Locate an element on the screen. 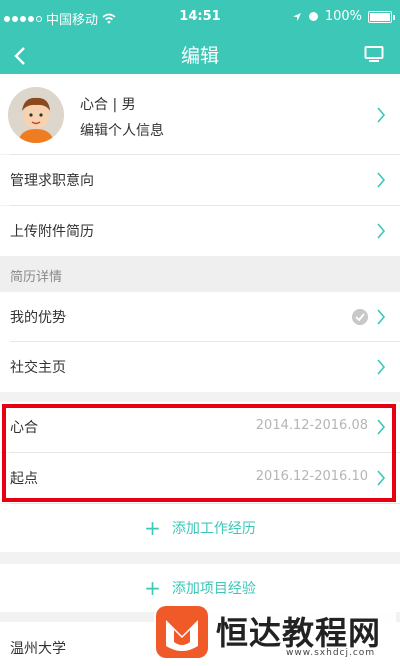 Image resolution: width=400 pixels, height=666 pixels. company-name: 心合 is located at coordinates (24, 428).